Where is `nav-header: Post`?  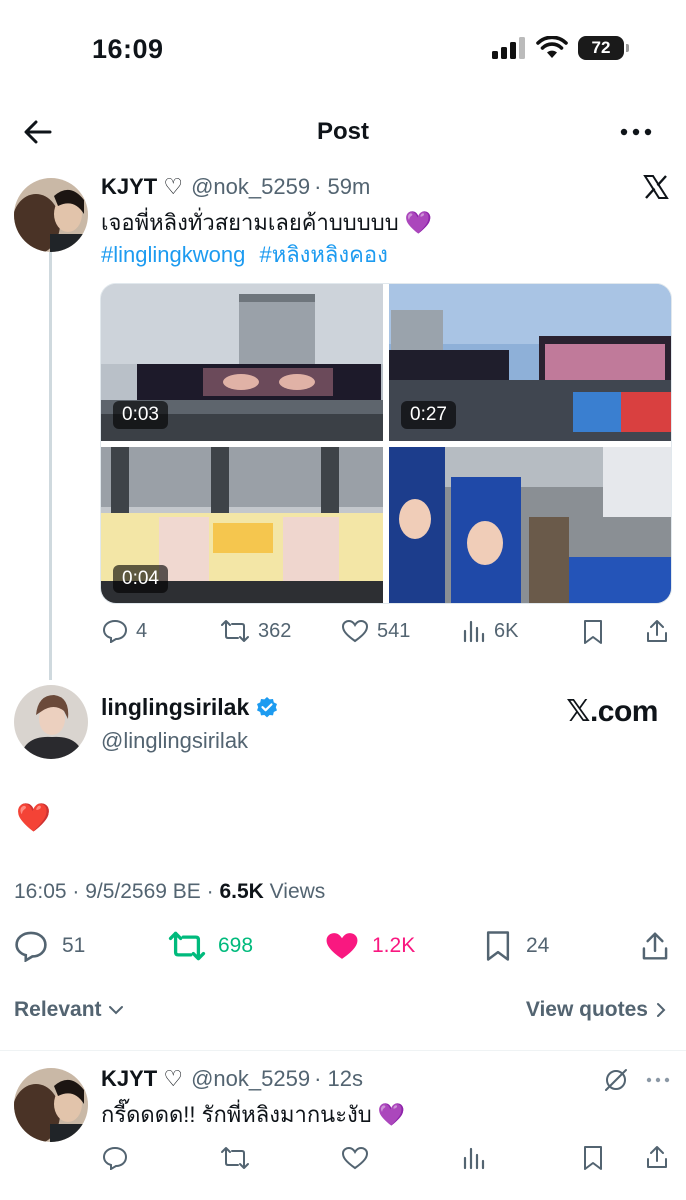
nav-header: Post is located at coordinates (343, 131).